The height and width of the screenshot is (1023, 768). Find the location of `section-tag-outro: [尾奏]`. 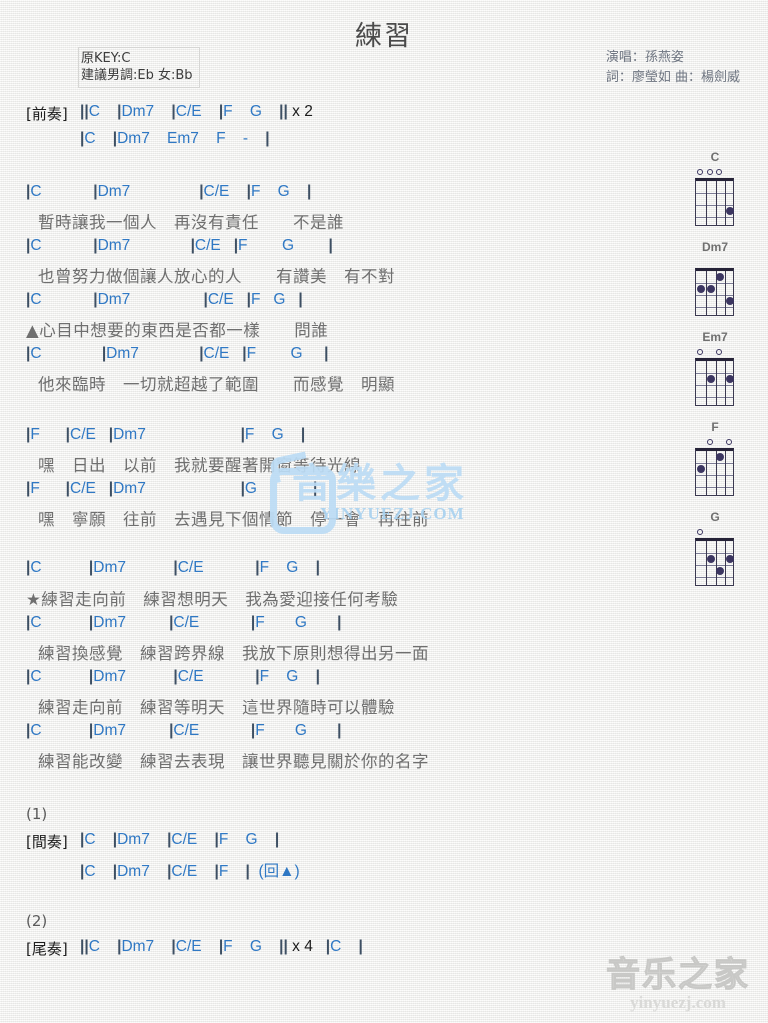

section-tag-outro: [尾奏] is located at coordinates (47, 949).